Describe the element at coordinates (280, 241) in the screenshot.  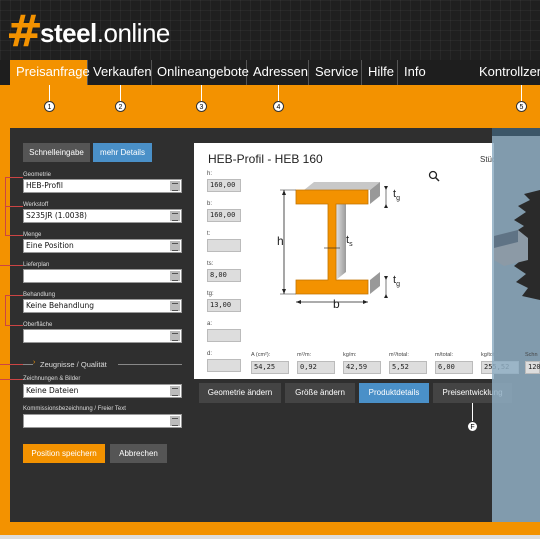
I see `diagram-label-h: h` at that location.